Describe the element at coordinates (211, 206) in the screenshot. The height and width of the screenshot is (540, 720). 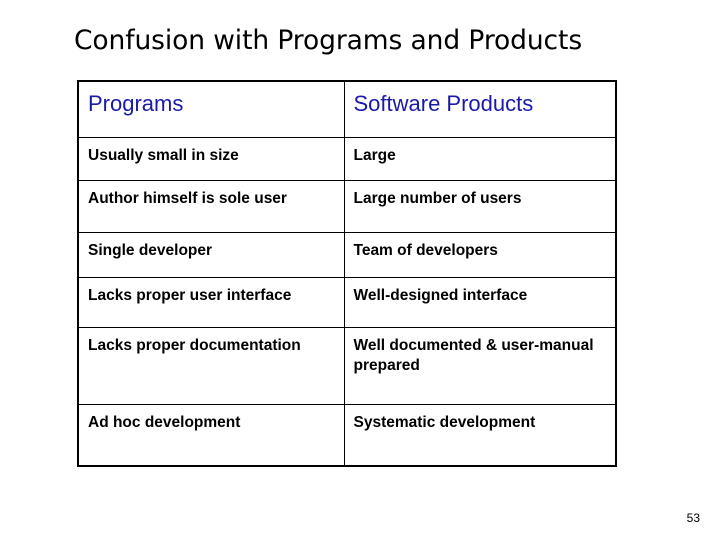
I see `table-cell-programs: Author himself is sole user` at that location.